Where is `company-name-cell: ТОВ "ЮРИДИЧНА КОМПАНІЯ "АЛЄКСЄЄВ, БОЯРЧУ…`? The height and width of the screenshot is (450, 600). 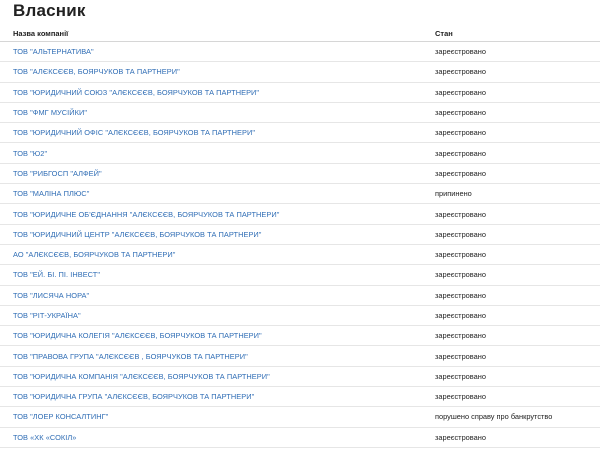 company-name-cell: ТОВ "ЮРИДИЧНА КОМПАНІЯ "АЛЄКСЄЄВ, БОЯРЧУ… is located at coordinates (214, 377).